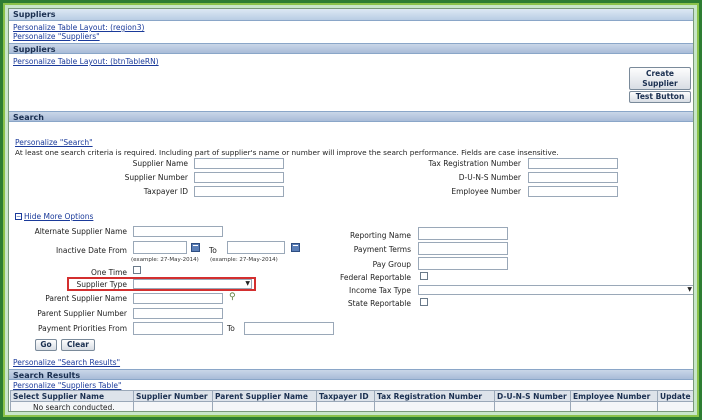 Image resolution: width=702 pixels, height=420 pixels. I want to click on federal-reportable-checkbox, so click(424, 276).